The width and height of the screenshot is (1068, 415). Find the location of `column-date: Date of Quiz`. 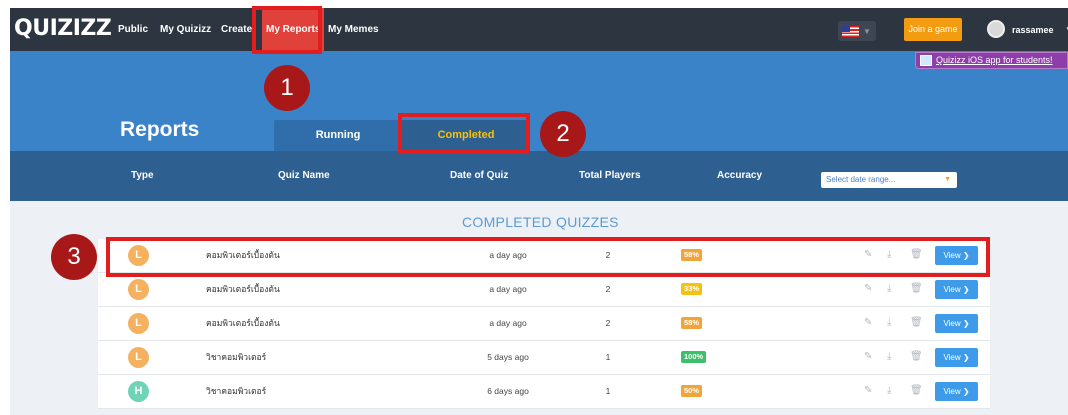

column-date: Date of Quiz is located at coordinates (479, 175).